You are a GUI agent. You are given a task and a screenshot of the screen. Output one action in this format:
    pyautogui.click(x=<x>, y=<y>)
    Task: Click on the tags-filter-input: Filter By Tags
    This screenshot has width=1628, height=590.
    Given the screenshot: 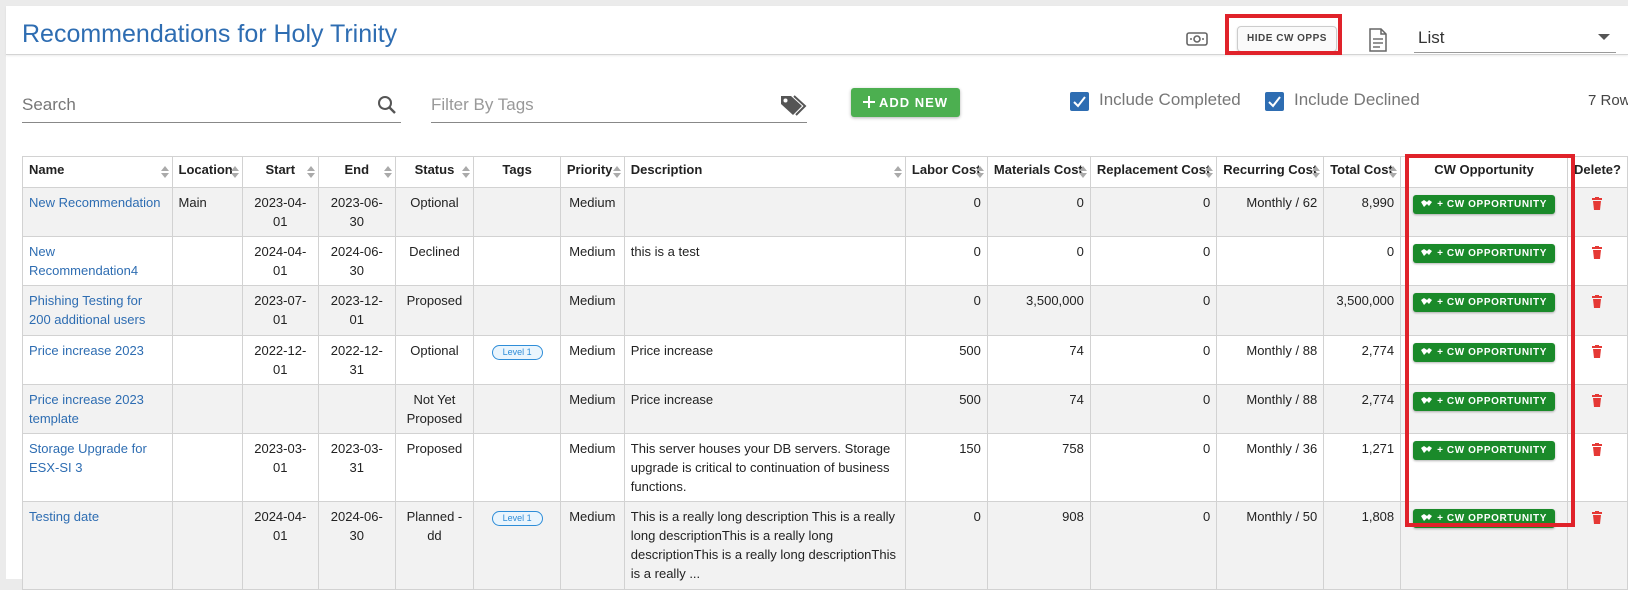 What is the action you would take?
    pyautogui.click(x=619, y=106)
    